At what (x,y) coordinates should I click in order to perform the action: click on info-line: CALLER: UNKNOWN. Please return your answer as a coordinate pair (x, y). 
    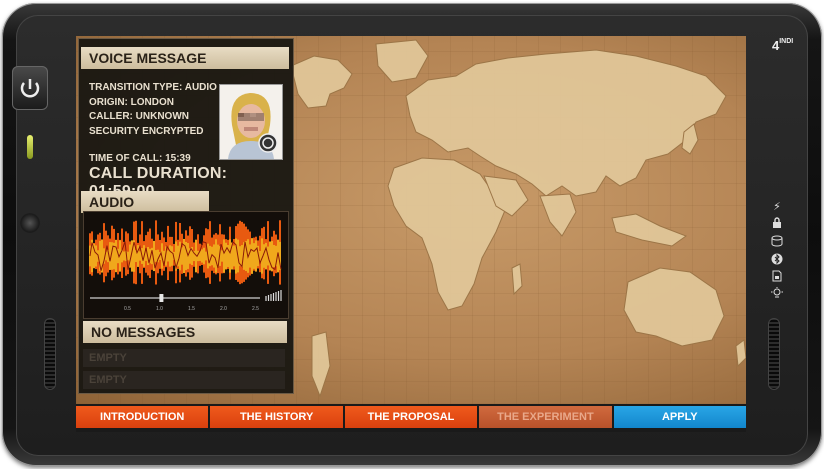
    Looking at the image, I should click on (139, 116).